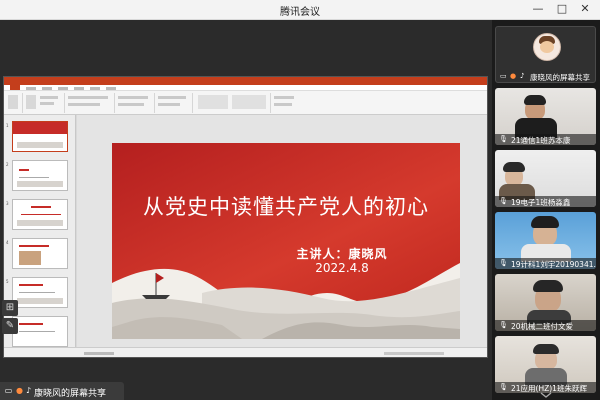 The height and width of the screenshot is (400, 600). Describe the element at coordinates (545, 116) in the screenshot. I see `participant-tile: 🎙 21通信1班苏本康` at that location.